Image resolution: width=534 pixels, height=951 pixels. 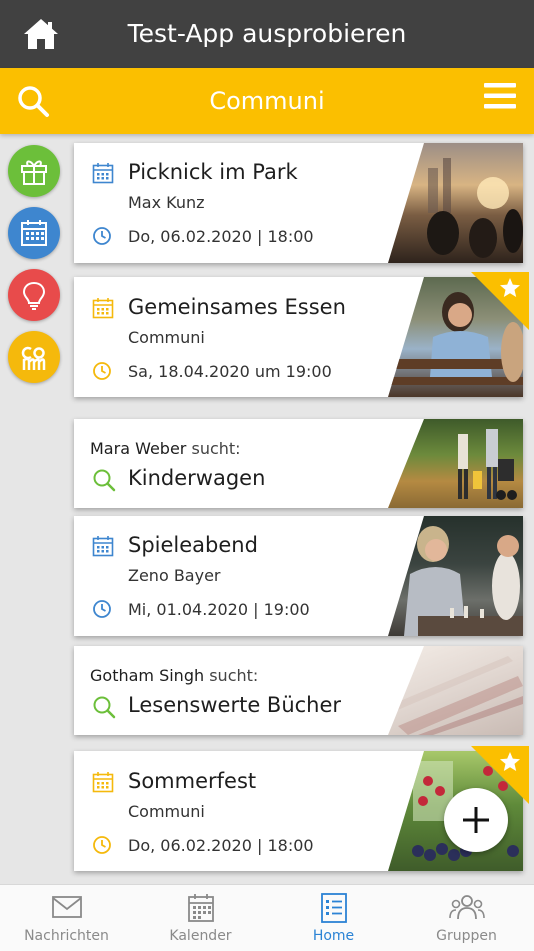 I want to click on event-title: Spieleabend, so click(x=193, y=545).